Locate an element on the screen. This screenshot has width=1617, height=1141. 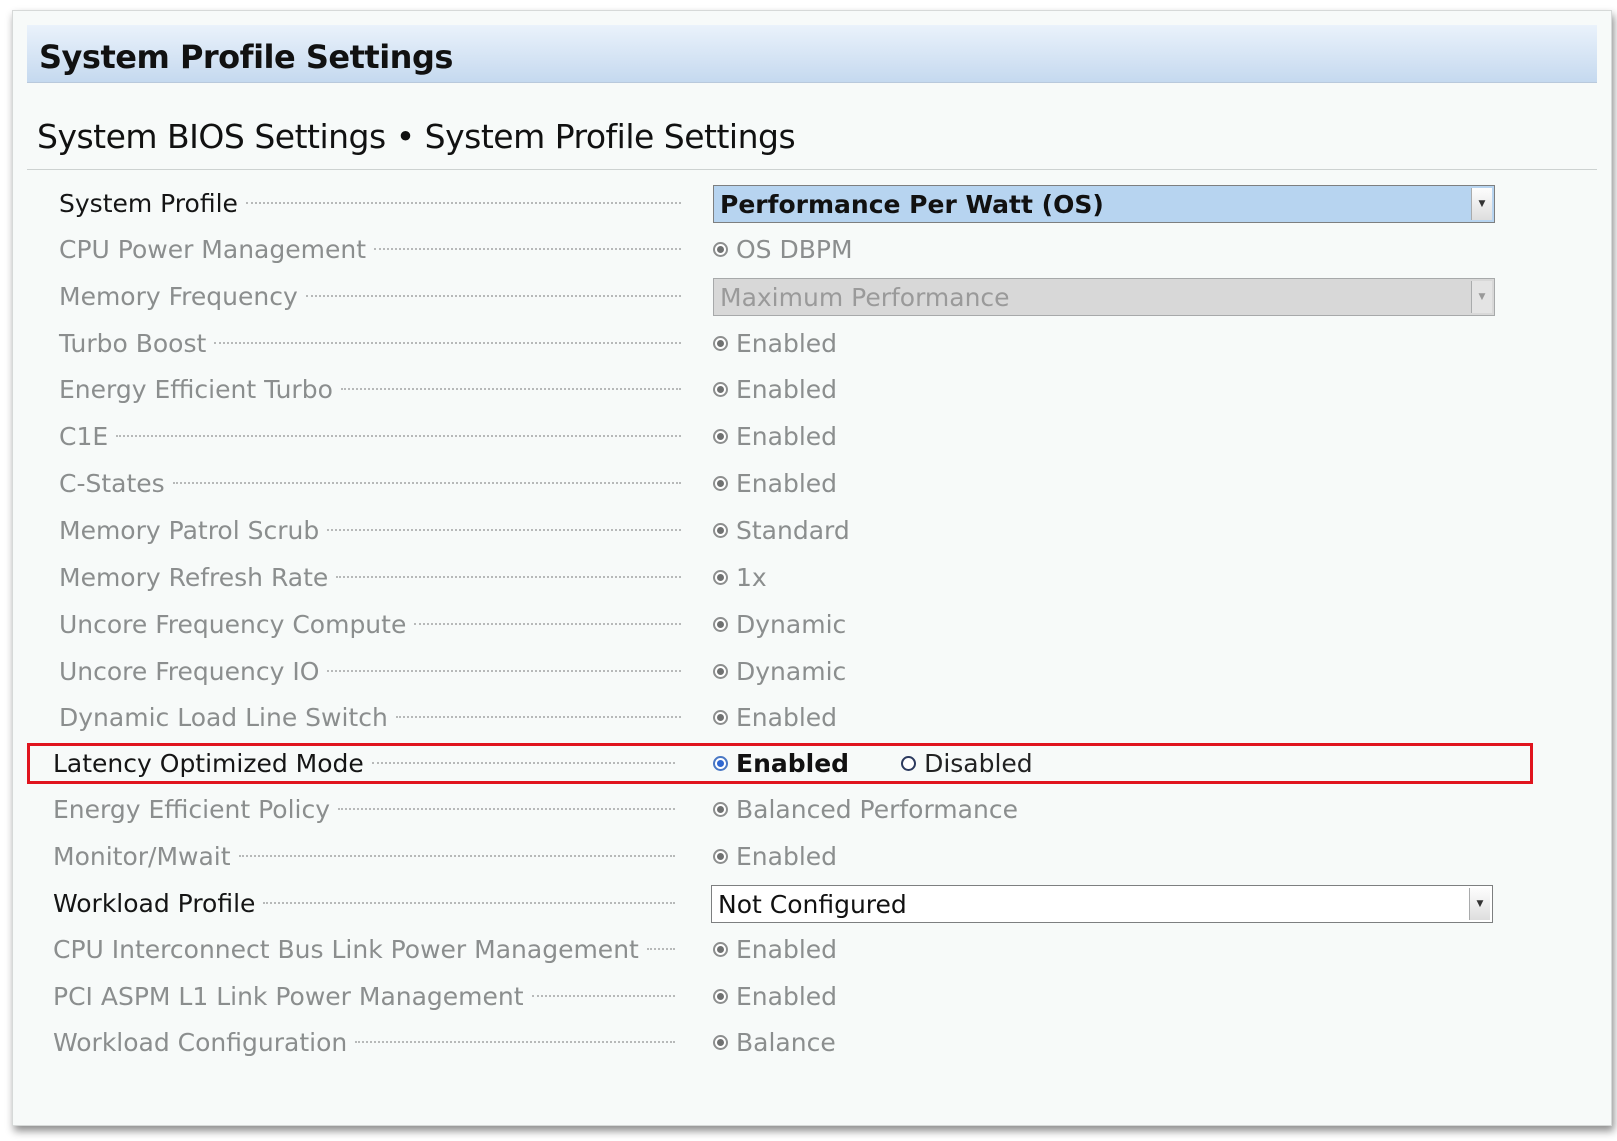
row-energy-efficient-turbo: Energy Efficient Turbo Enabled is located at coordinates (812, 389).